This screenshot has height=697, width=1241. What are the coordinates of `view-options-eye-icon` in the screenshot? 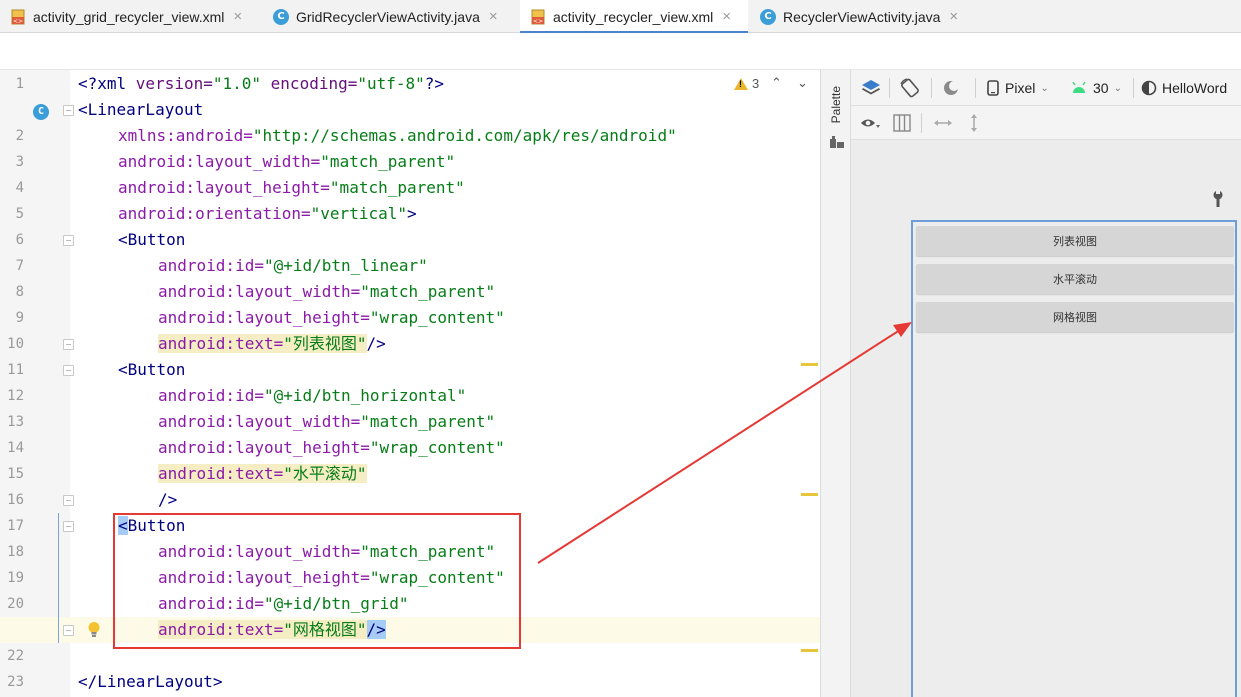 It's located at (870, 123).